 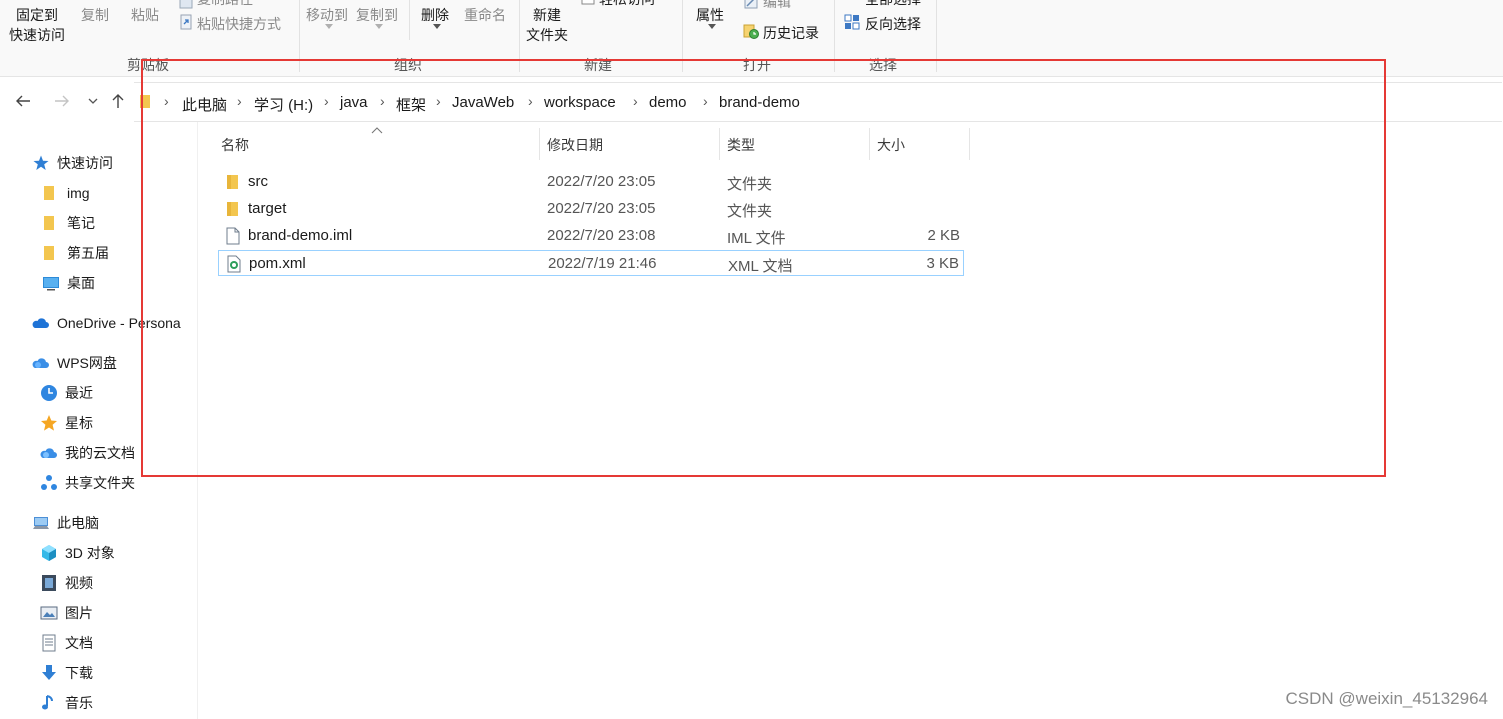 I want to click on recent-locations-button, so click(x=93, y=101).